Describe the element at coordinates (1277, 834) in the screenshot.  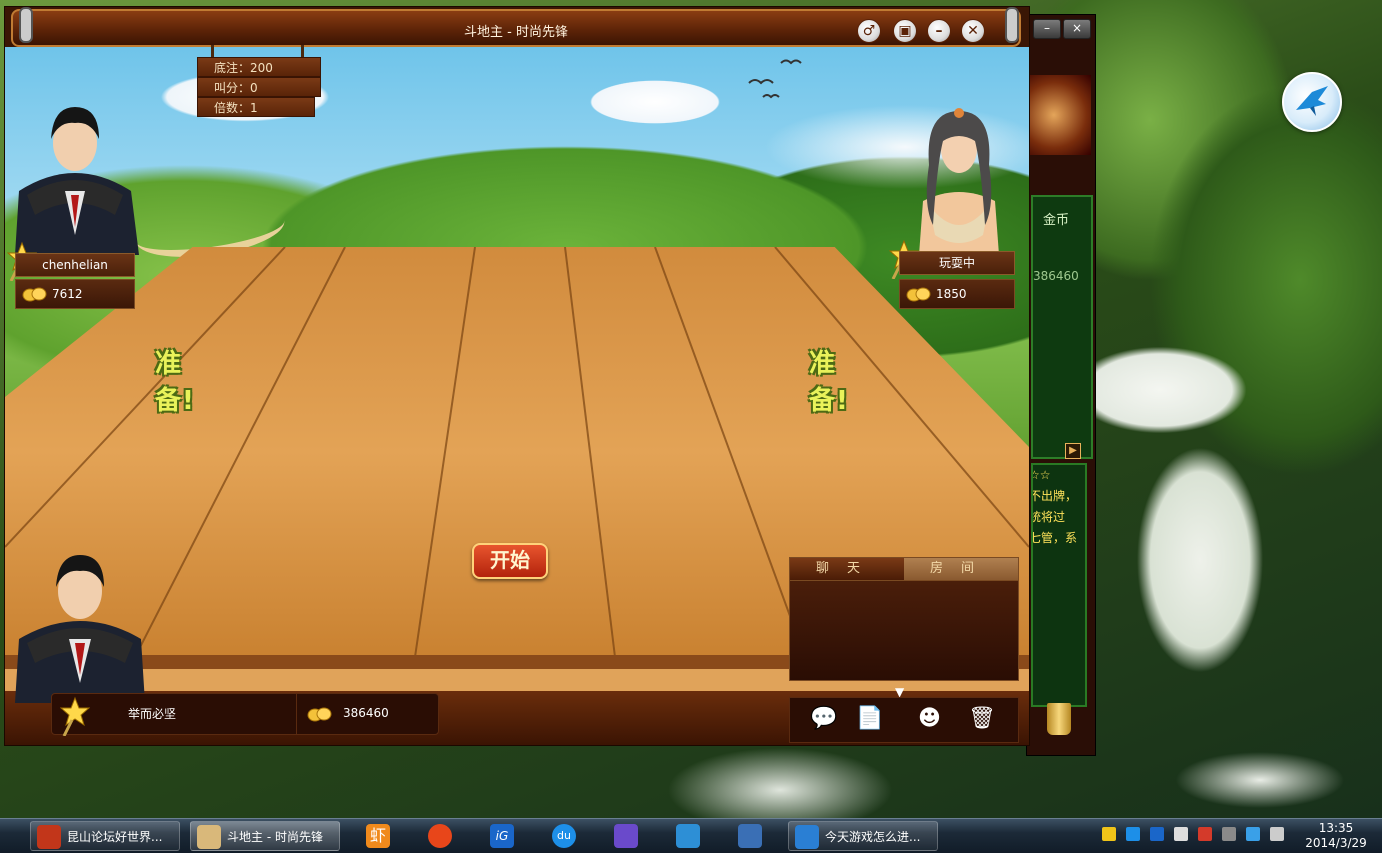
I see `volume-icon` at that location.